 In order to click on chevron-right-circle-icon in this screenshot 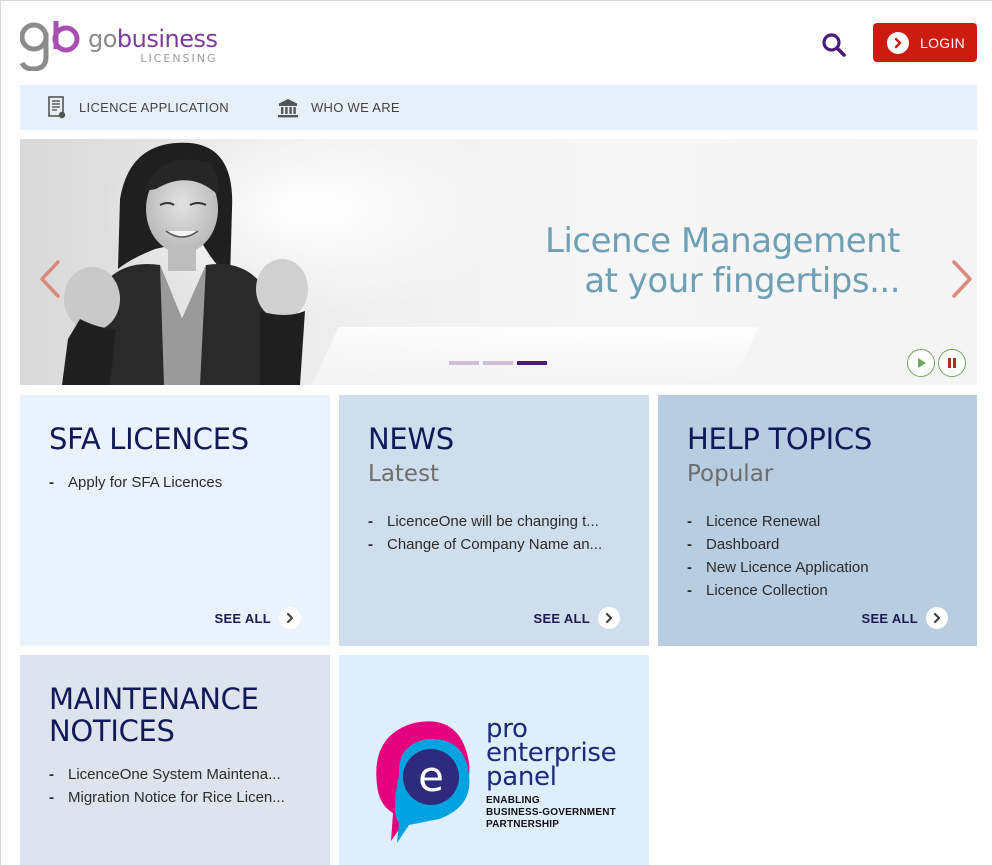, I will do `click(898, 42)`.